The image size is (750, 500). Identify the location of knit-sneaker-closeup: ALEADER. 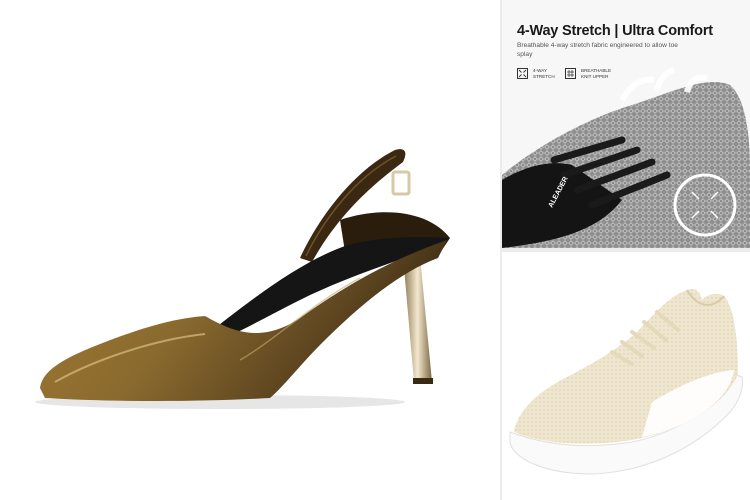
(626, 157).